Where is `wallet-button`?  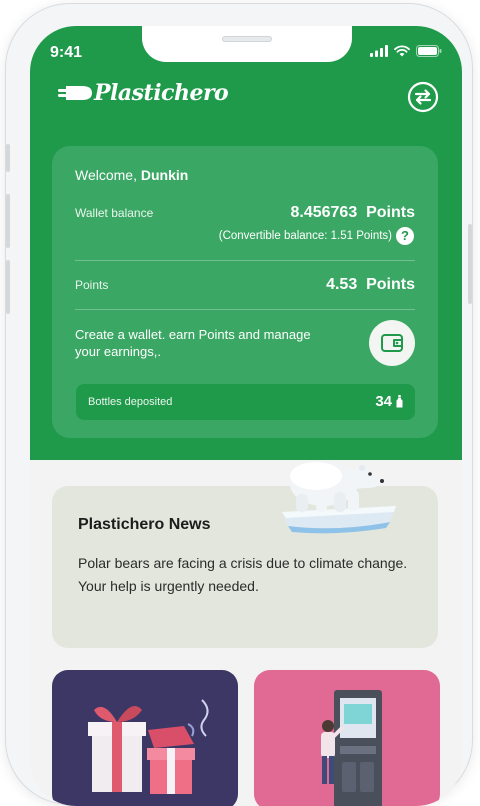 wallet-button is located at coordinates (392, 343).